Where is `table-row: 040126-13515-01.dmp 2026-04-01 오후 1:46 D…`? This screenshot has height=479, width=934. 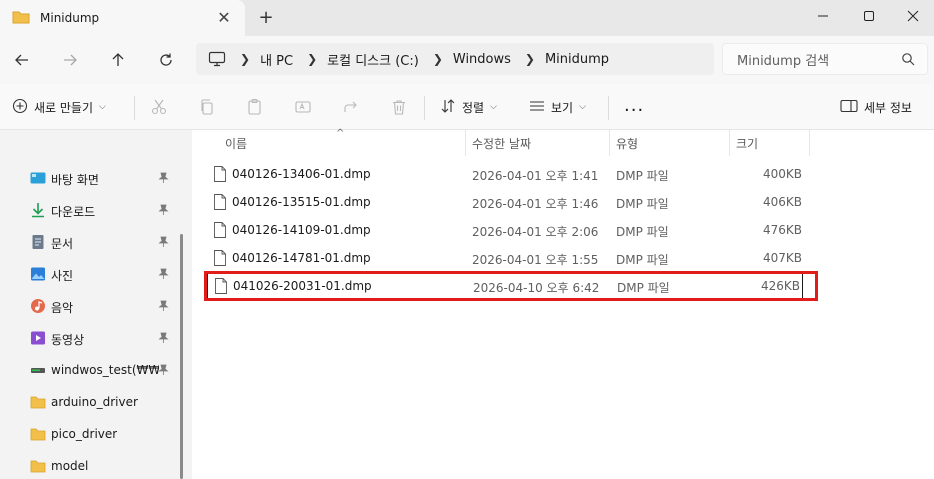
table-row: 040126-13515-01.dmp 2026-04-01 오후 1:46 D… is located at coordinates (503, 202).